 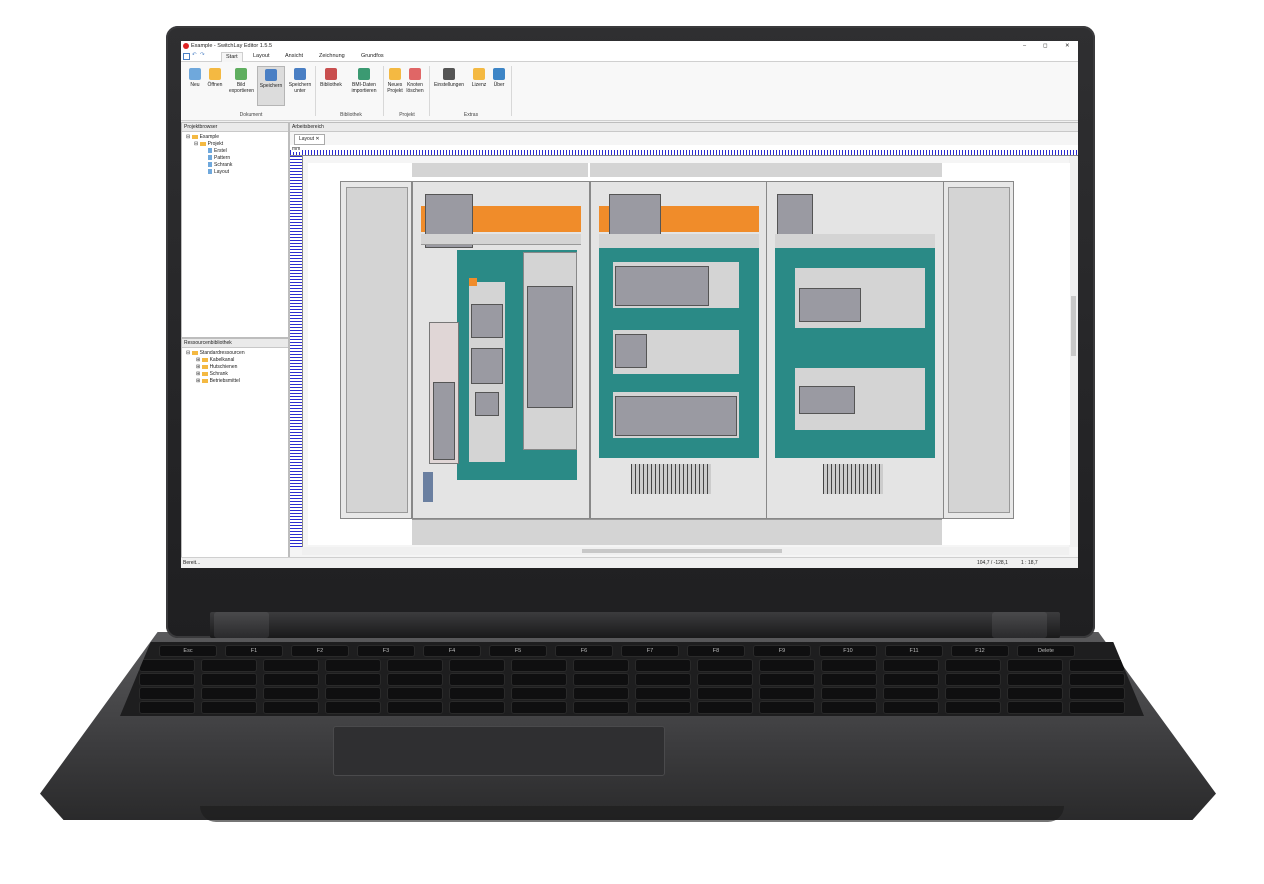 What do you see at coordinates (237, 381) in the screenshot?
I see `tree-node: ⊞ Betriebsmittel` at bounding box center [237, 381].